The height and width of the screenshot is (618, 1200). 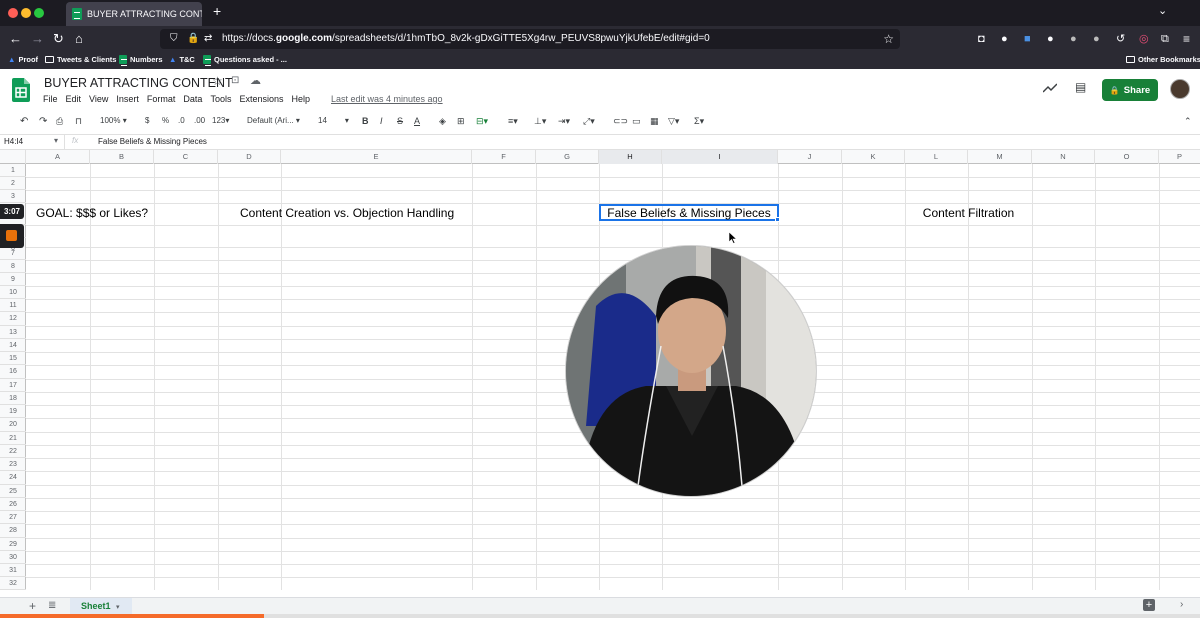 I want to click on cell-l4: Content Filtration, so click(x=968, y=213).